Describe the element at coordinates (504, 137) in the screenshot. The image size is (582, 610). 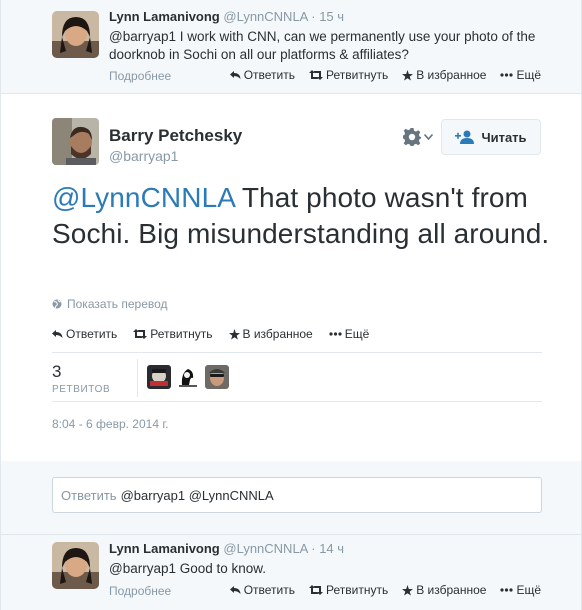
I see `follow-label: Читать` at that location.